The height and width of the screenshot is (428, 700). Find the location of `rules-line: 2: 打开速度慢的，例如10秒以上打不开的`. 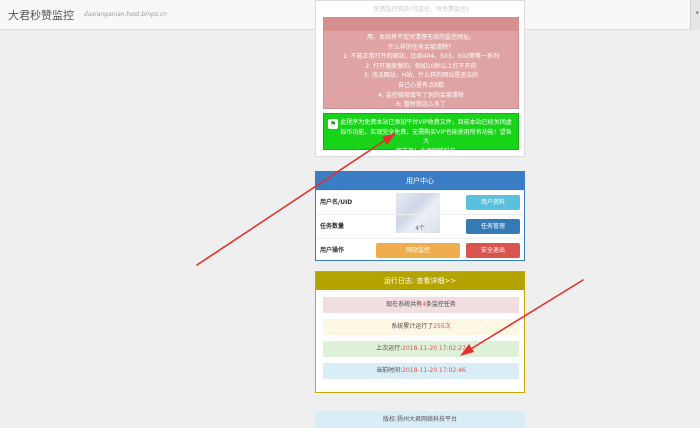

rules-line: 2: 打开速度慢的，例如10秒以上打不开的 is located at coordinates (421, 66).